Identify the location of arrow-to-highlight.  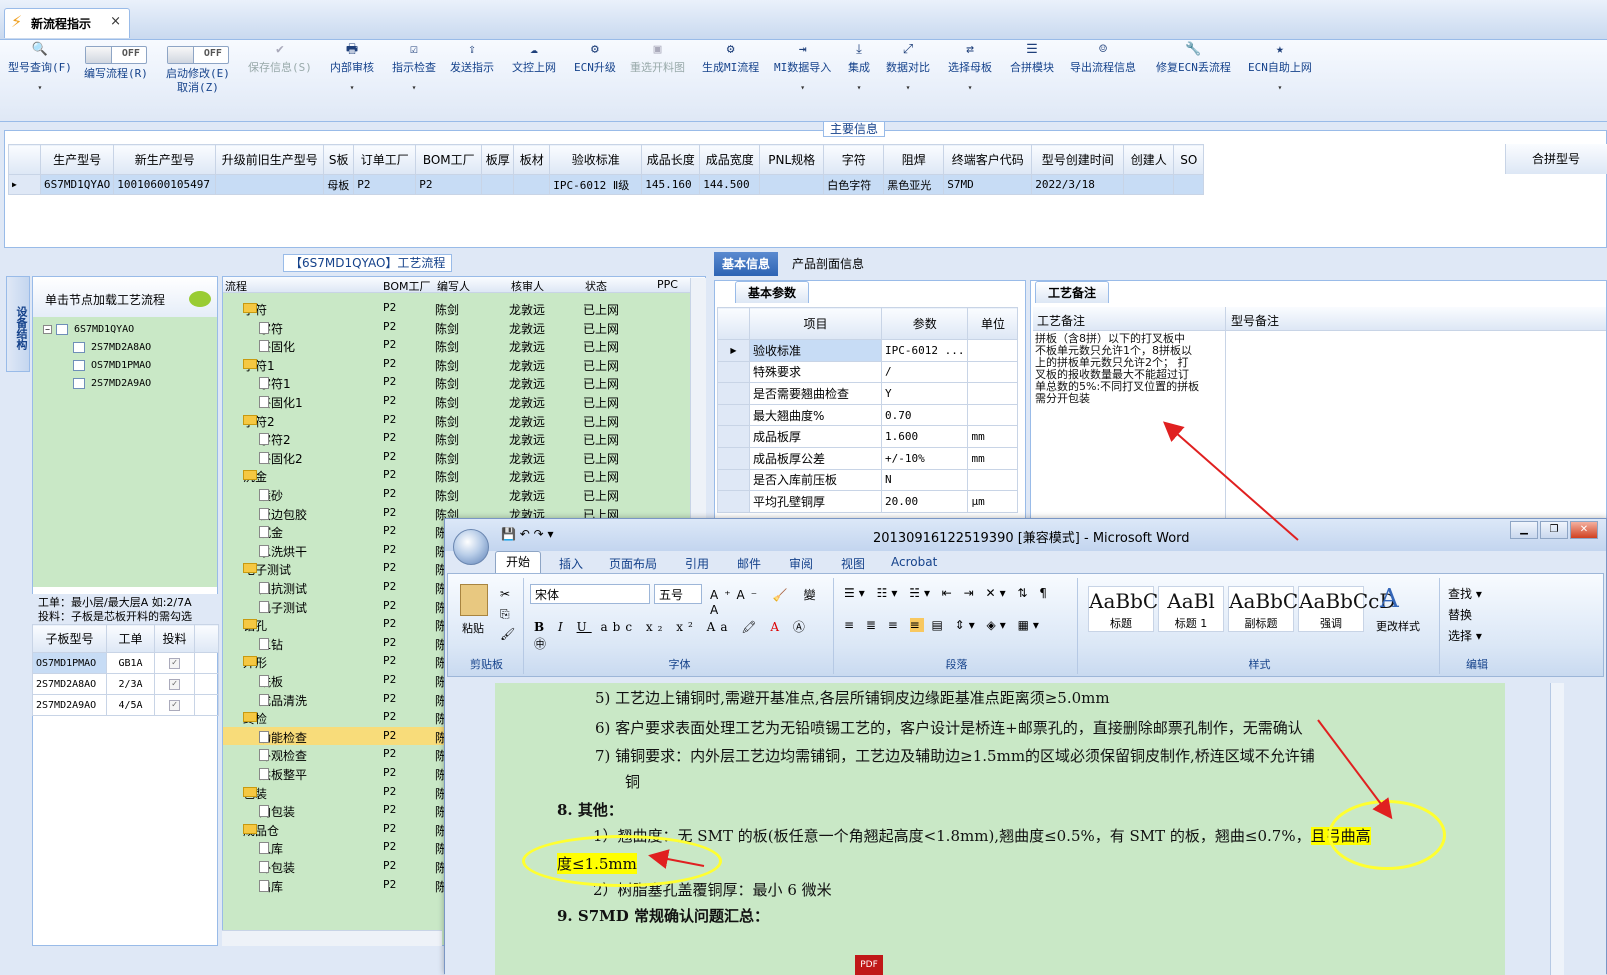
(1355, 769).